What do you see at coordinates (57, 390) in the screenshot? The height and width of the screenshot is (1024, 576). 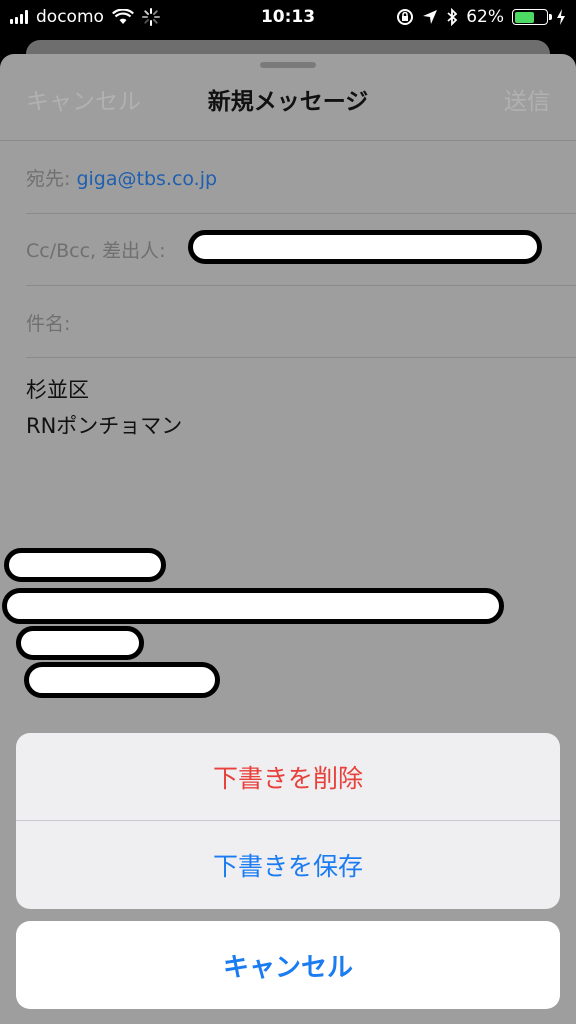 I see `body-line: 杉並区` at bounding box center [57, 390].